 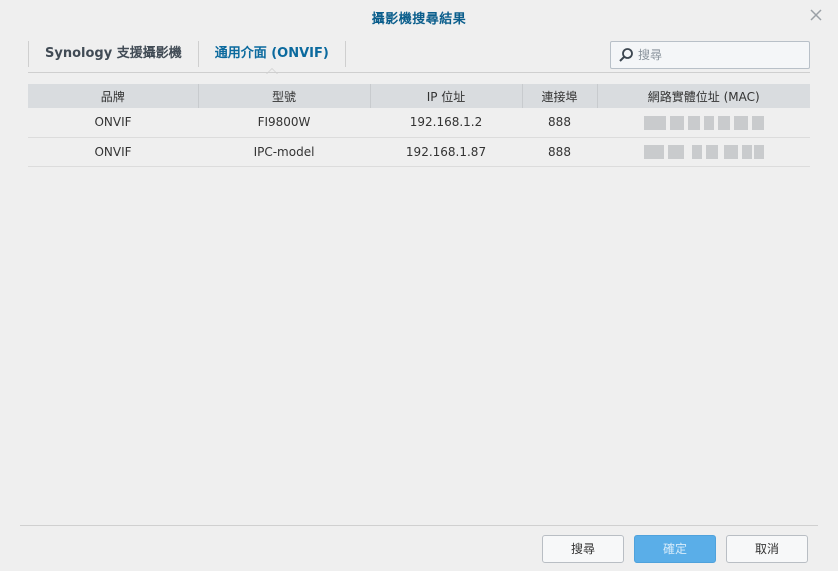 I want to click on tab-divider, so click(x=419, y=72).